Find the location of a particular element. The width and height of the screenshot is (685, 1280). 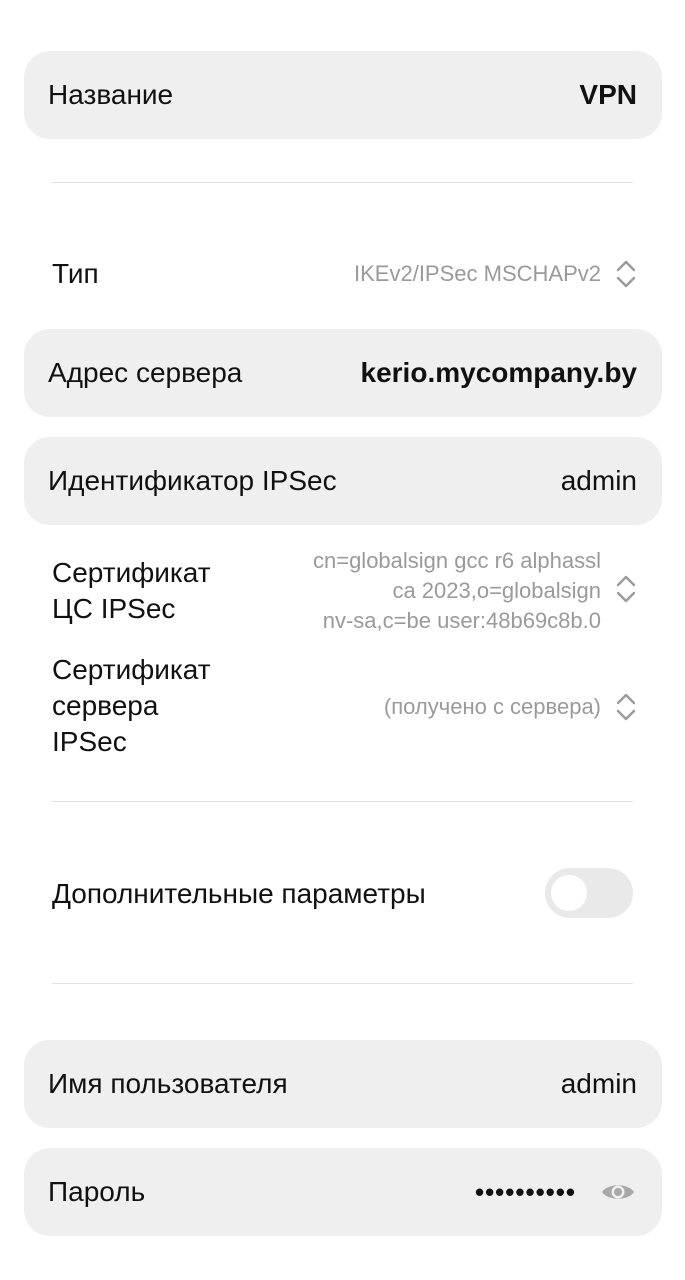

ipsec-identifier-field: Идентификатор IPSec admin is located at coordinates (343, 481).